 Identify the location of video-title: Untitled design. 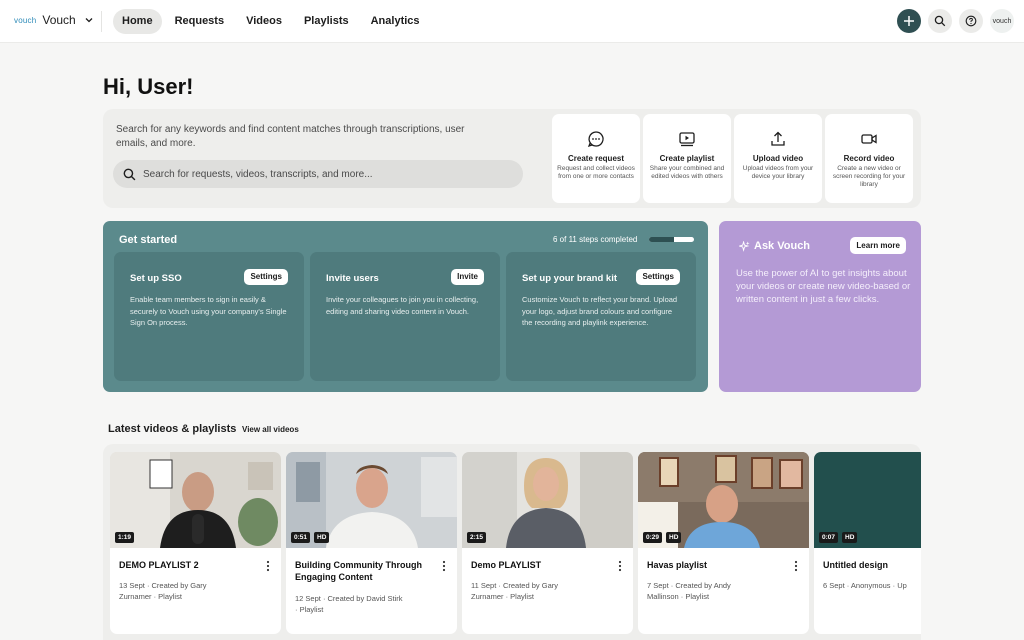
(872, 565).